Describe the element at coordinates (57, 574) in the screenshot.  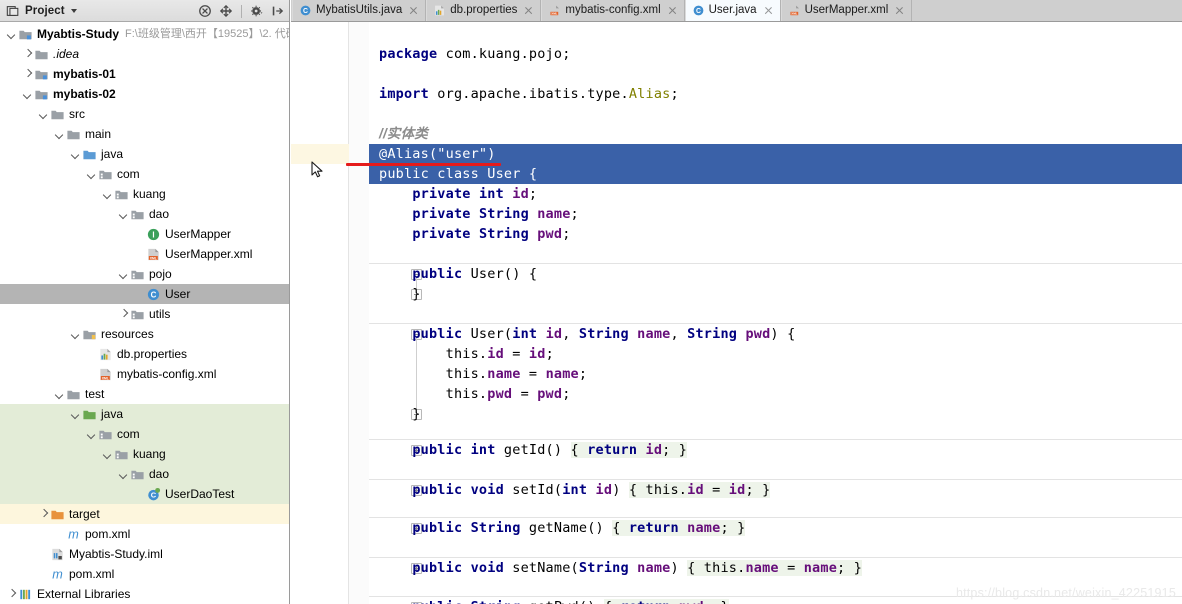
I see `svg-text: m` at that location.